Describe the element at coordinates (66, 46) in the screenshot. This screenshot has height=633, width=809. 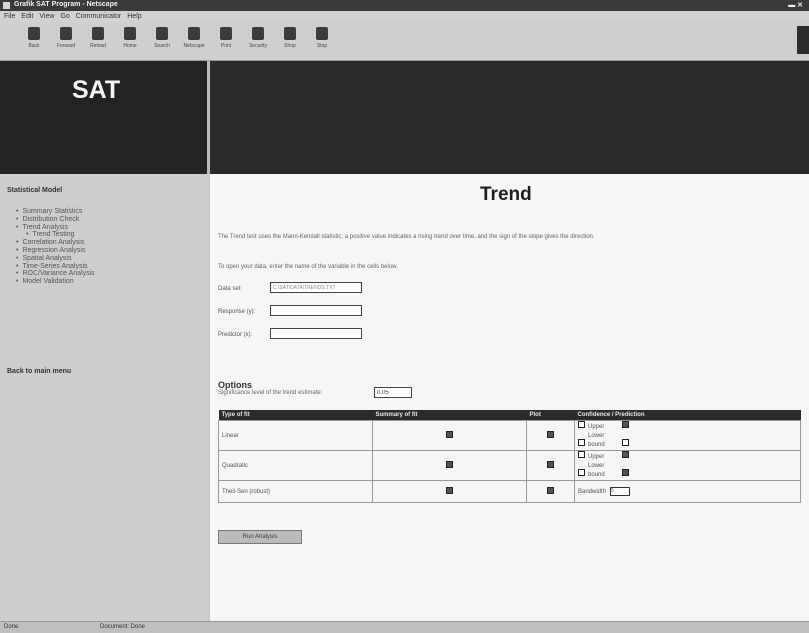
I see `toolbar-button-label: Forward` at that location.